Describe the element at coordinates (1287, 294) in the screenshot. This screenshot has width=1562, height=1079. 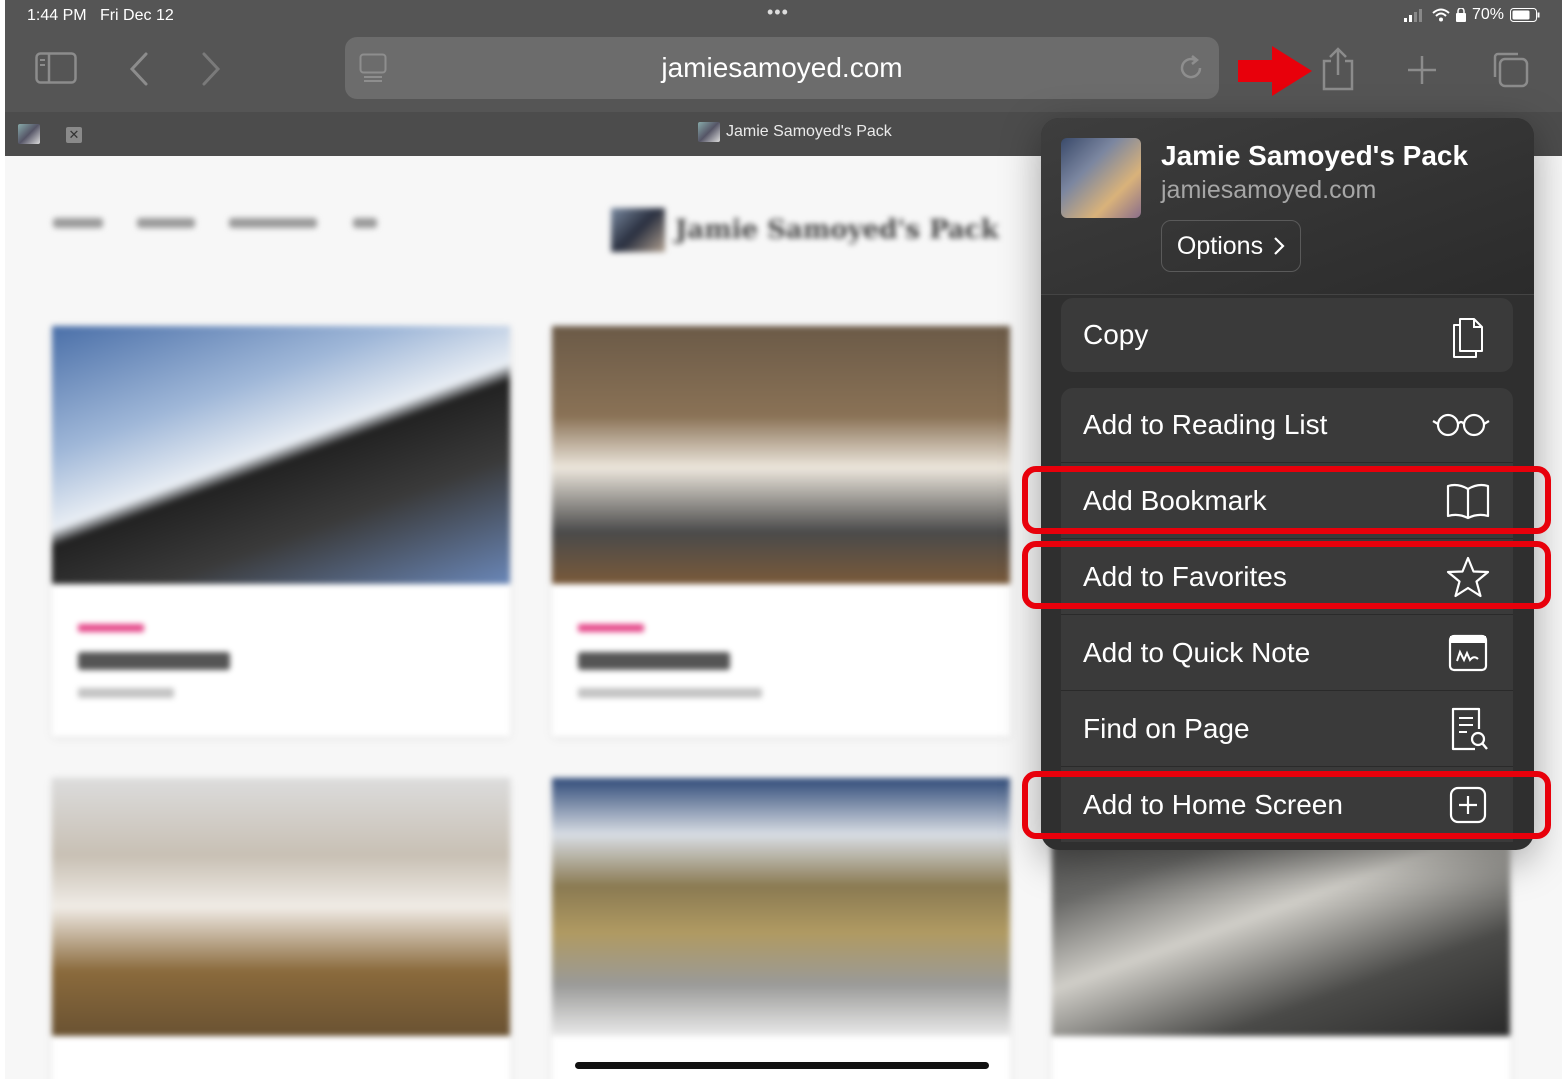
I see `header-separator` at that location.